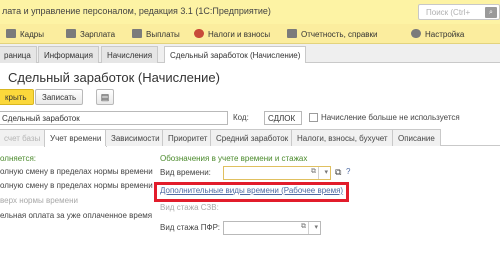 The image size is (500, 276). I want to click on tab-time-tracking: Учет времени, so click(76, 138).